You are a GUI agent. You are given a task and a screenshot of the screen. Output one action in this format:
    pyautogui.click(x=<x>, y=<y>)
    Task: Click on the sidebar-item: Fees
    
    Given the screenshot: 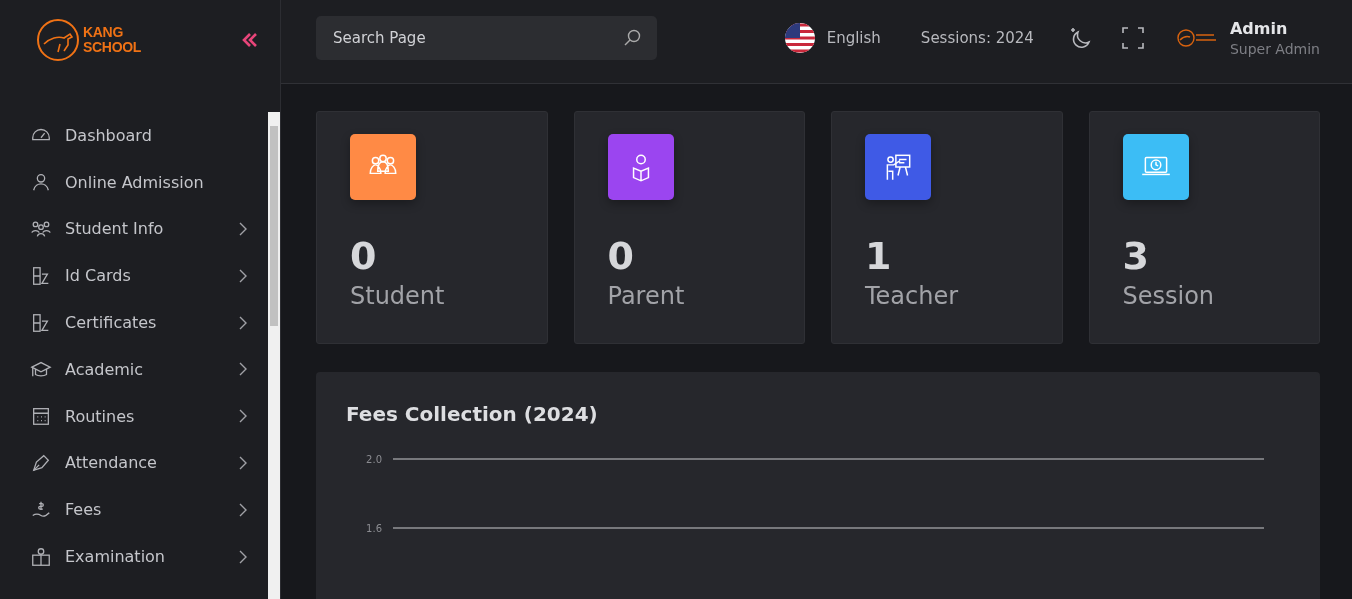 What is the action you would take?
    pyautogui.click(x=134, y=510)
    